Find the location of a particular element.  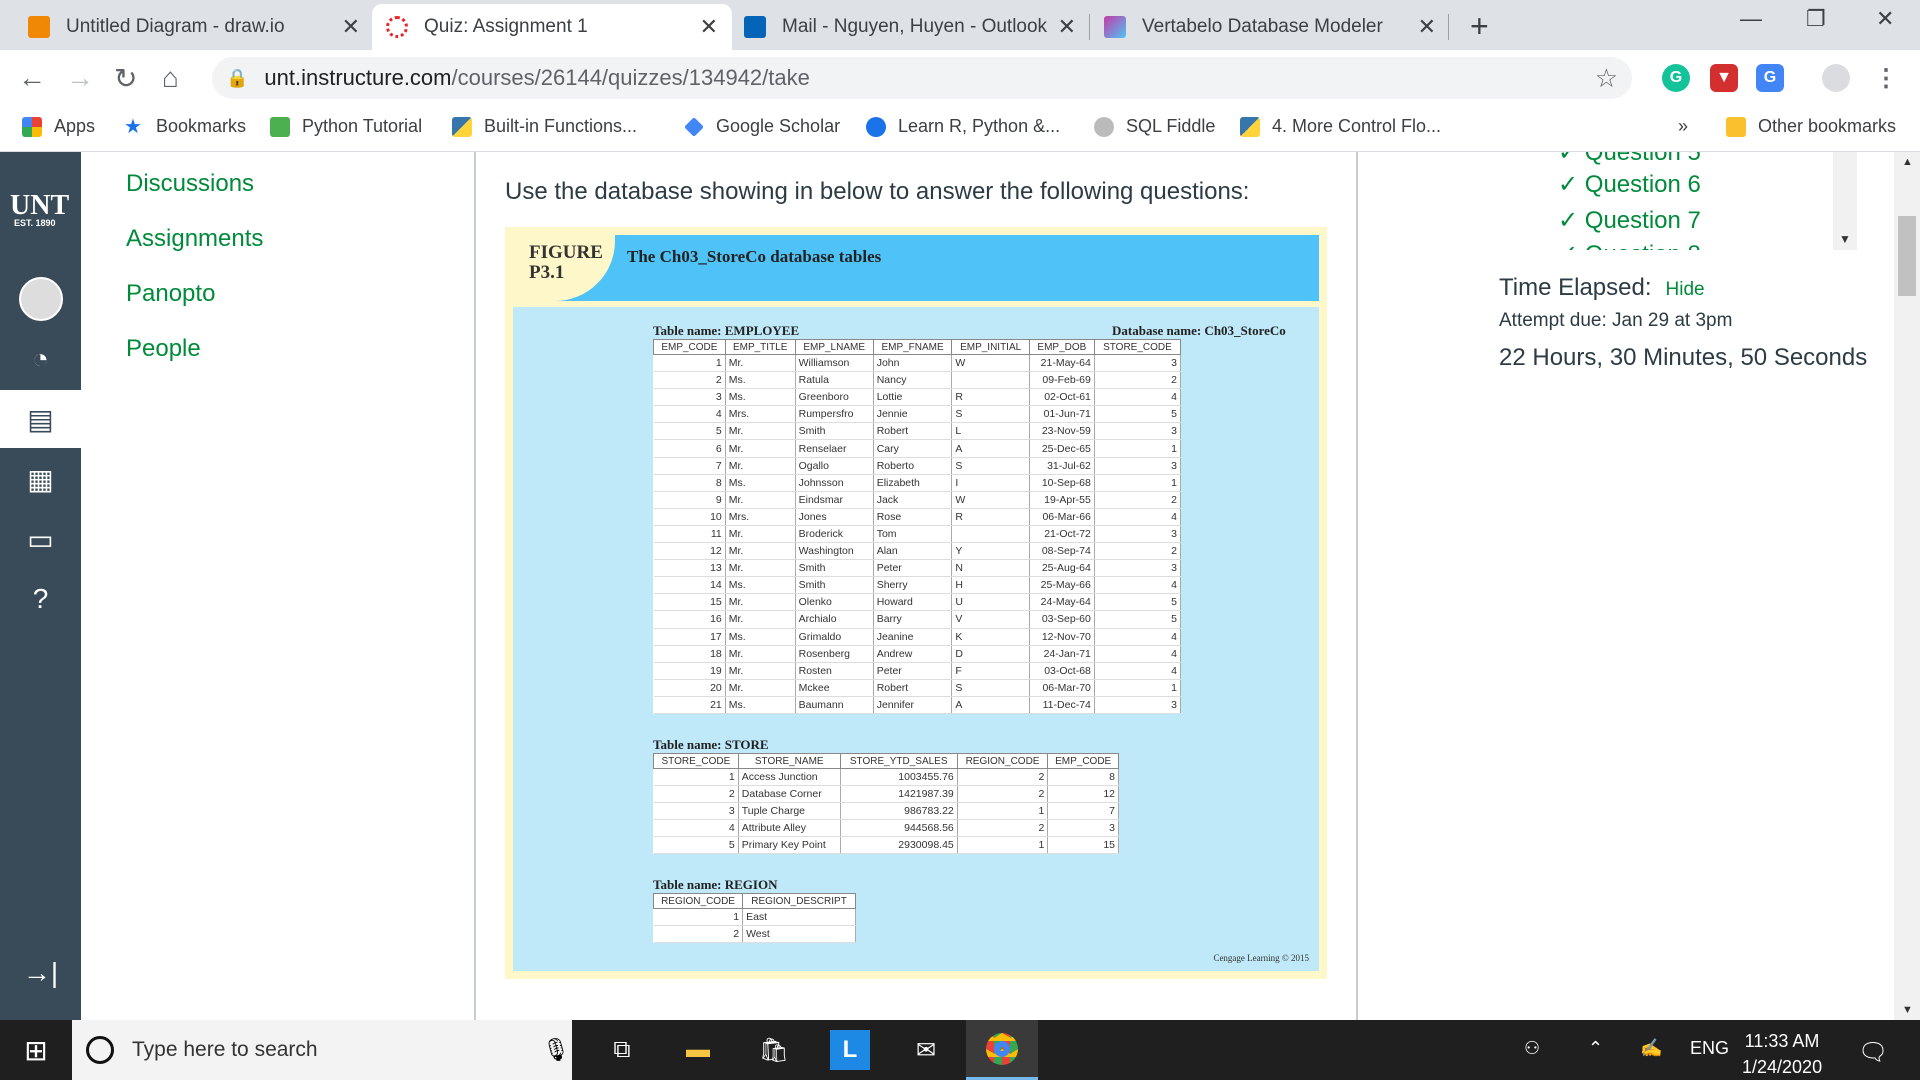

table-cell: Mr. is located at coordinates (760, 534).